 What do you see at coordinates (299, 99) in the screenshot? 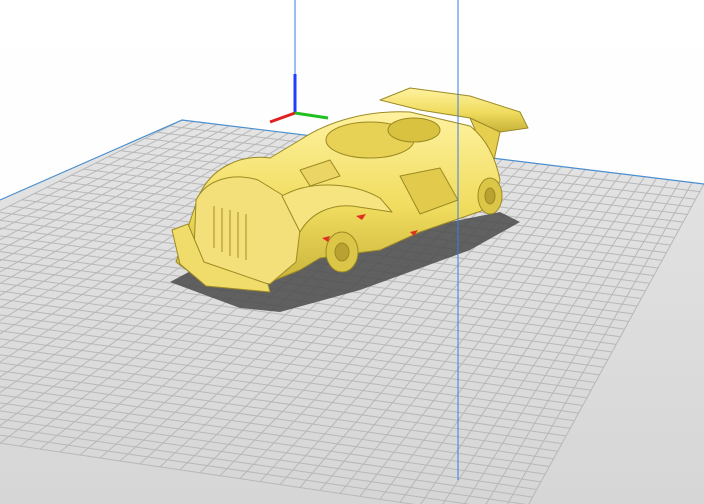
I see `axes-gizmo` at bounding box center [299, 99].